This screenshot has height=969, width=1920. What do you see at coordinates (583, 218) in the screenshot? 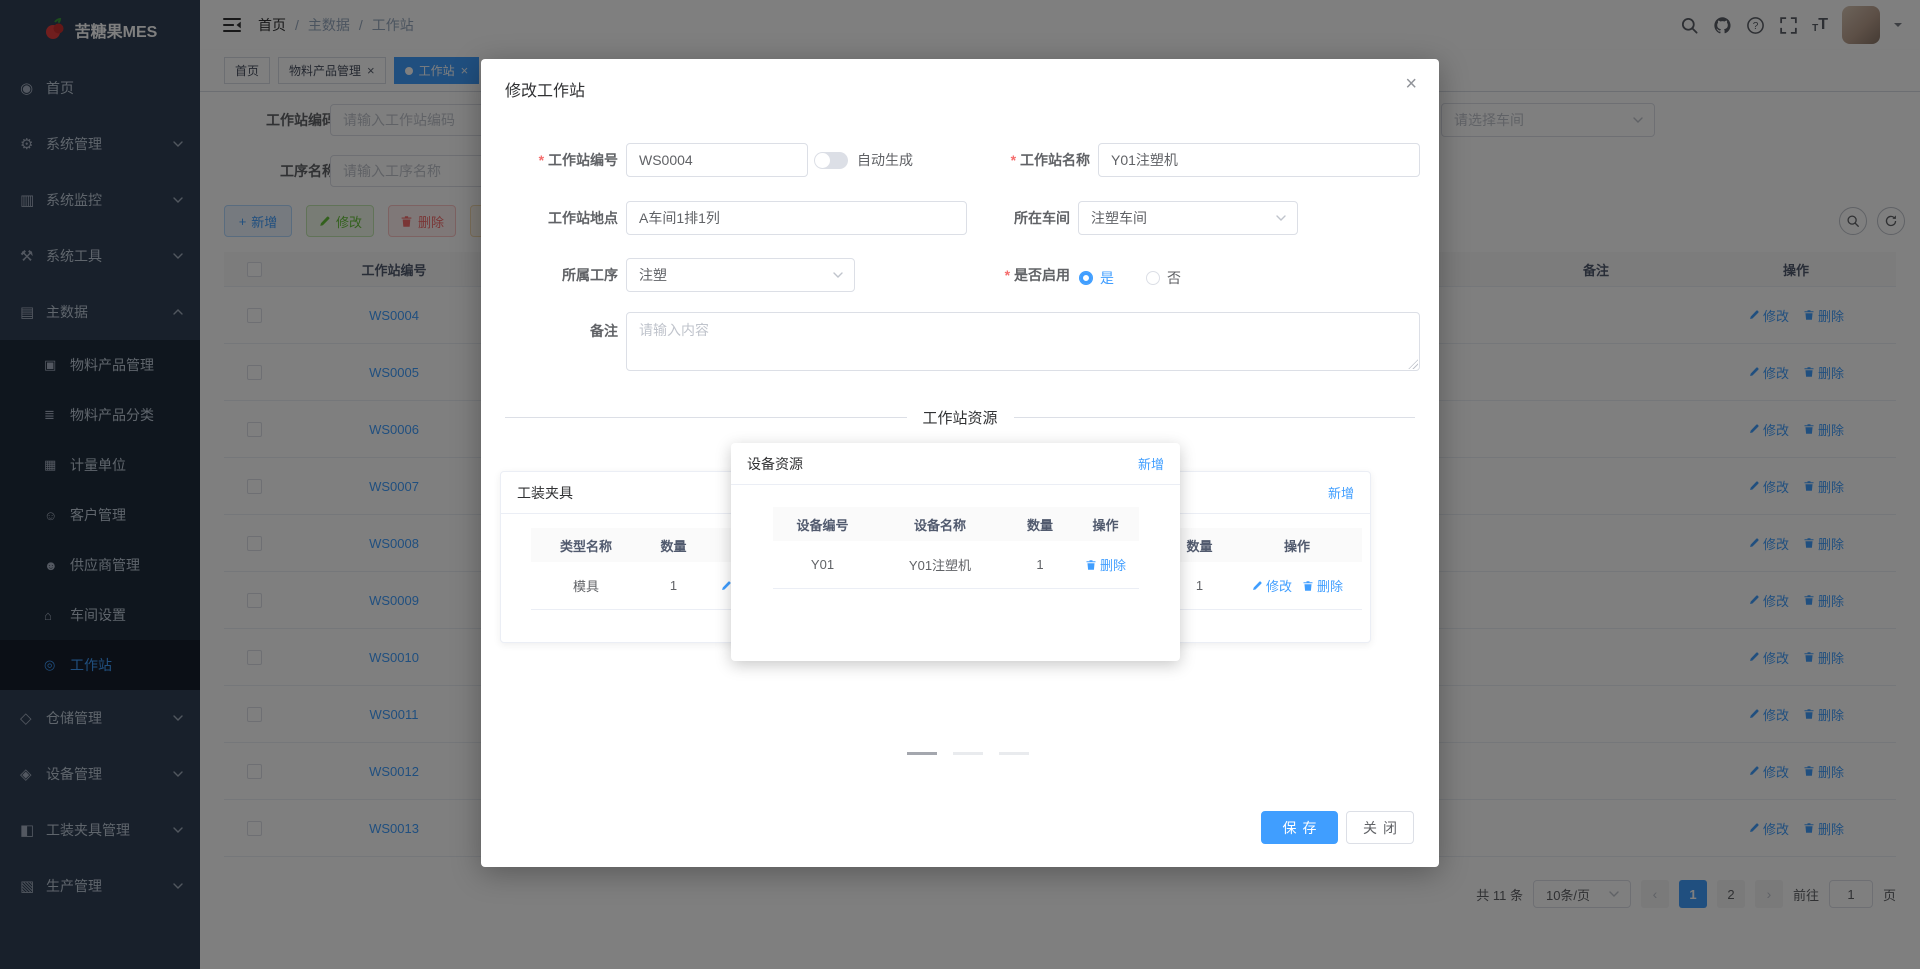
I see `location-label: 工作站地点` at bounding box center [583, 218].